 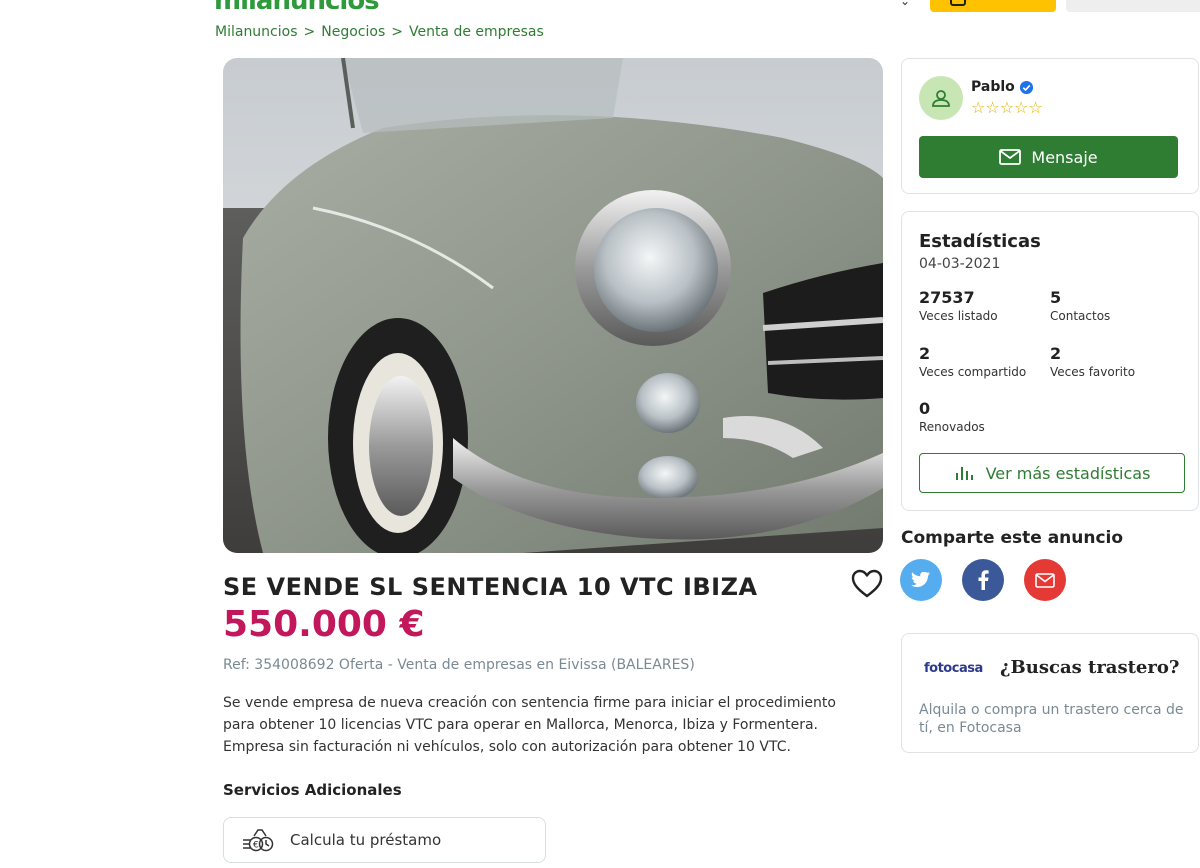 I want to click on twitter-icon, so click(x=920, y=579).